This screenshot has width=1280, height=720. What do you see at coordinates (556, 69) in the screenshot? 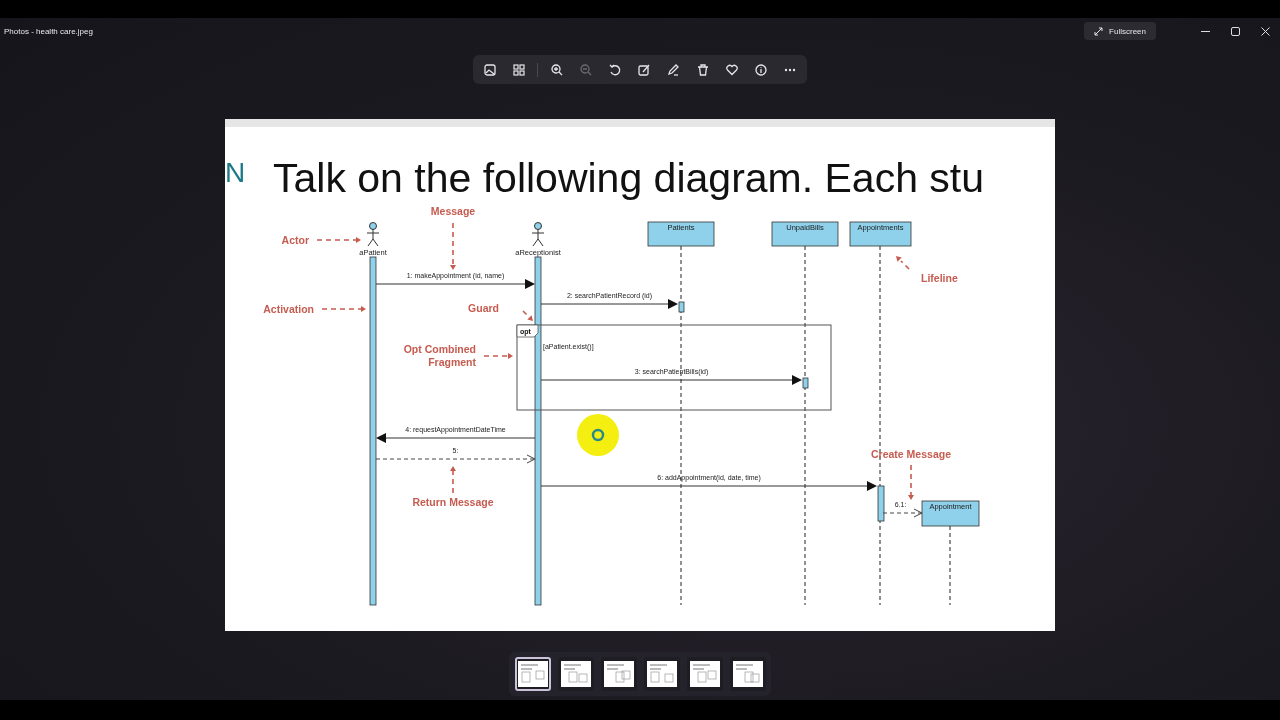
I see `zoom-in-icon` at bounding box center [556, 69].